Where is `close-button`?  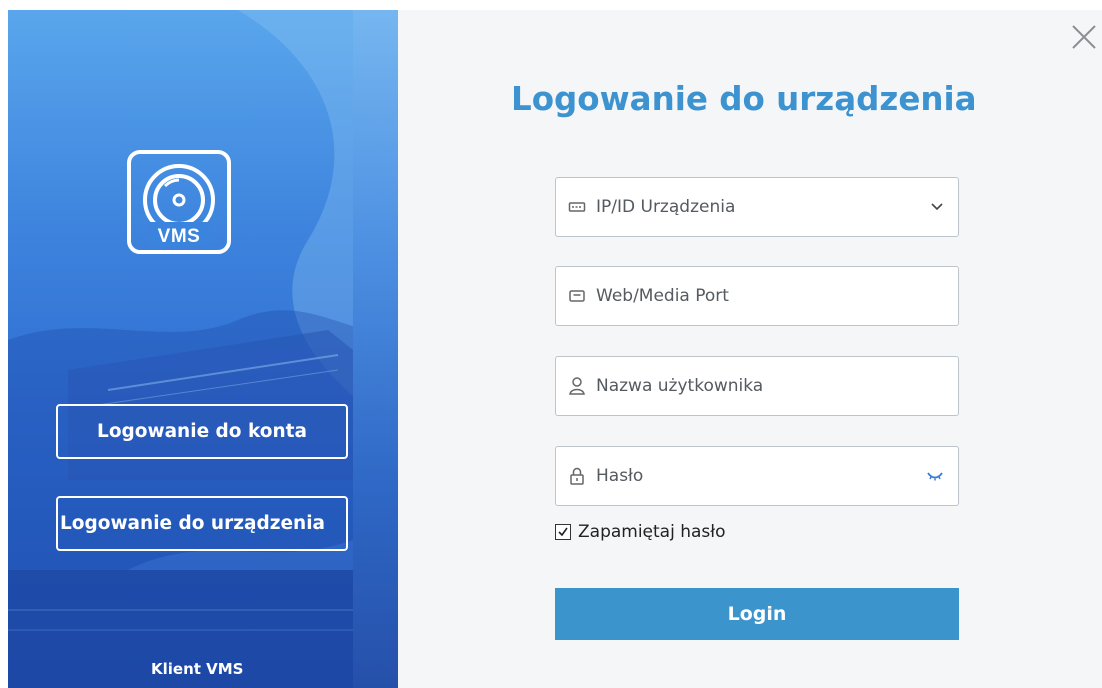
close-button is located at coordinates (1084, 37).